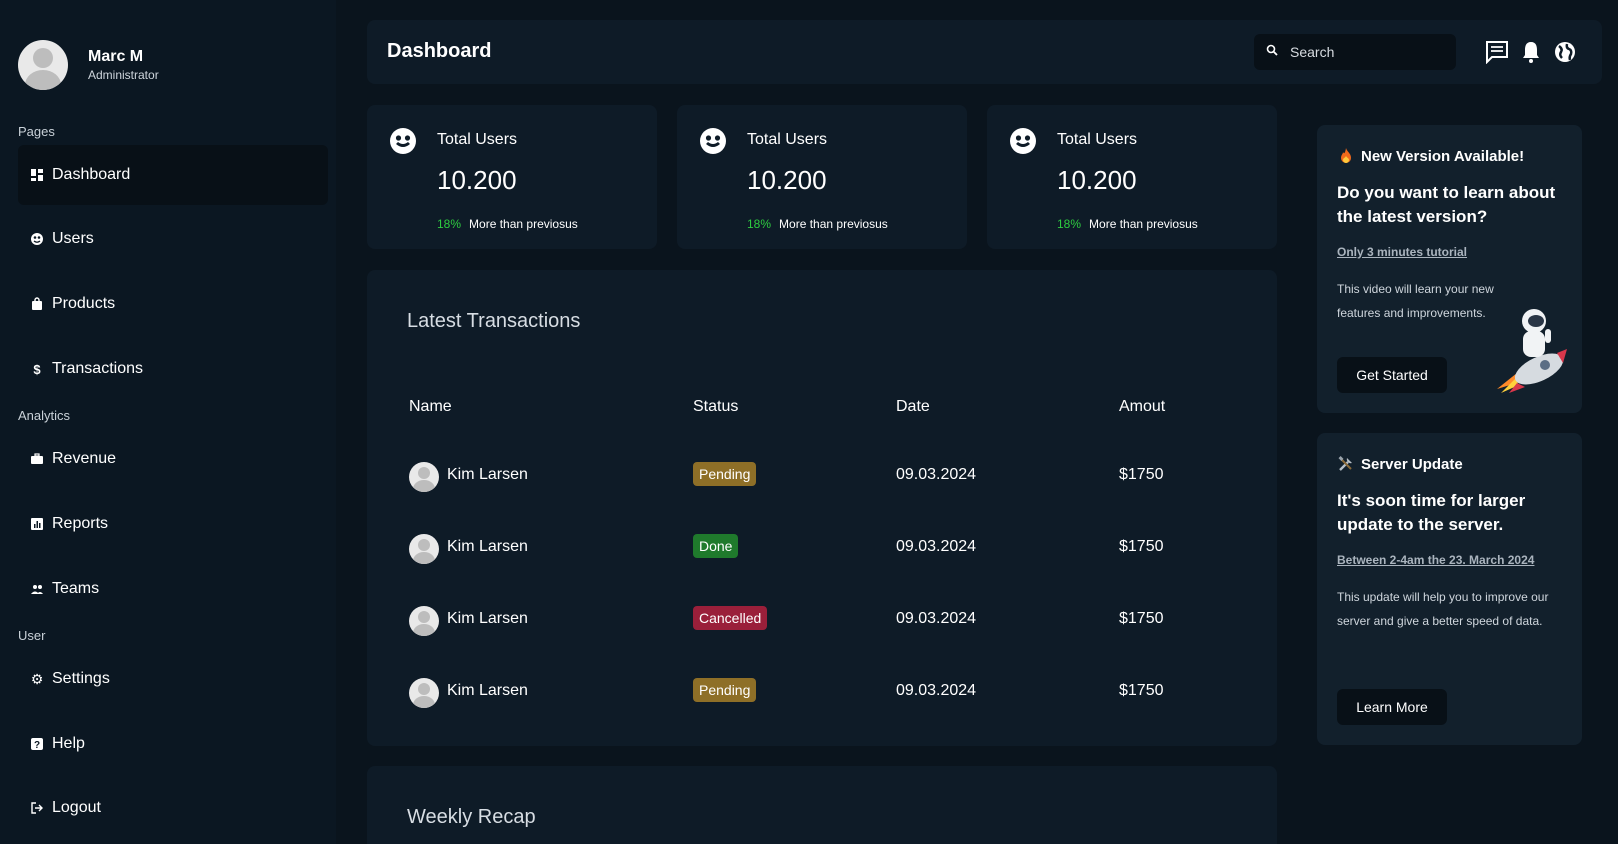 The image size is (1618, 844). I want to click on sidebar-item-label: Users, so click(73, 238).